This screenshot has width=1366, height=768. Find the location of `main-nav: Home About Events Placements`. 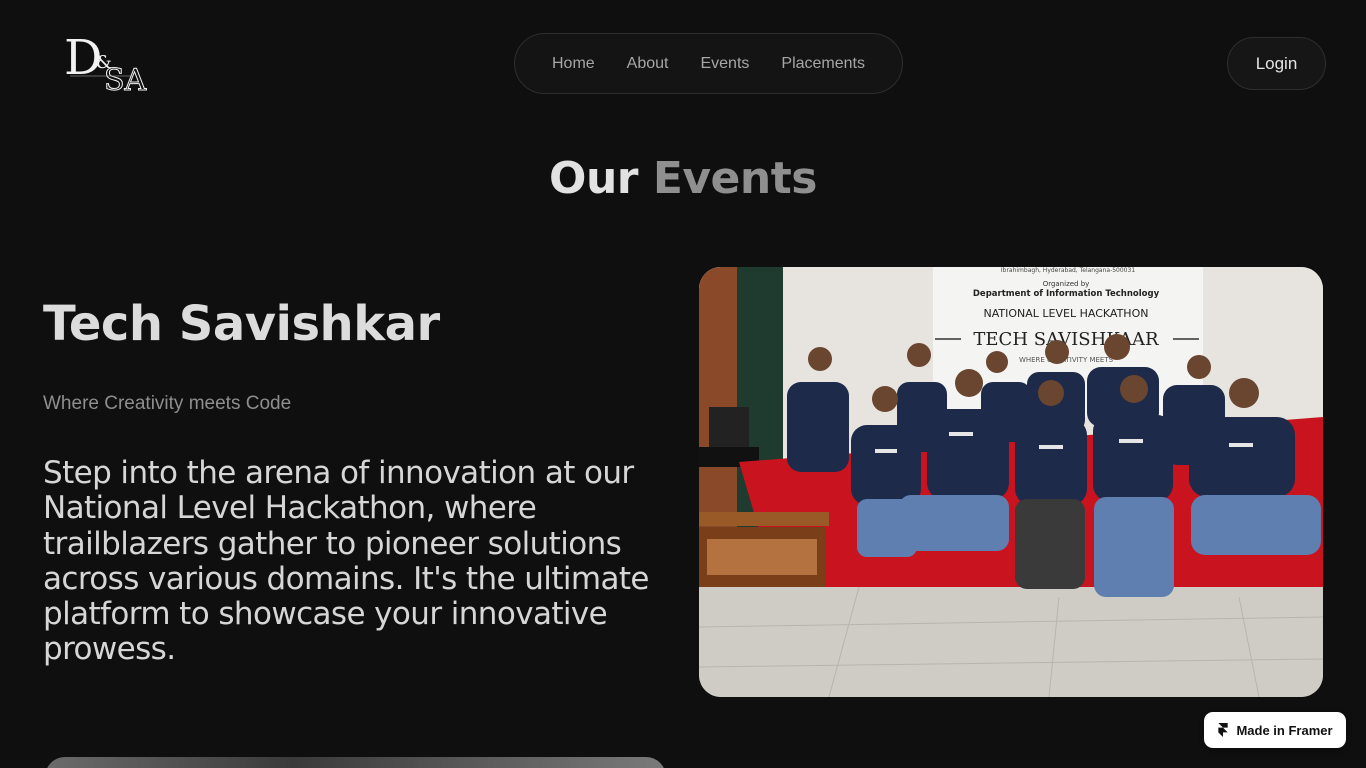

main-nav: Home About Events Placements is located at coordinates (708, 63).